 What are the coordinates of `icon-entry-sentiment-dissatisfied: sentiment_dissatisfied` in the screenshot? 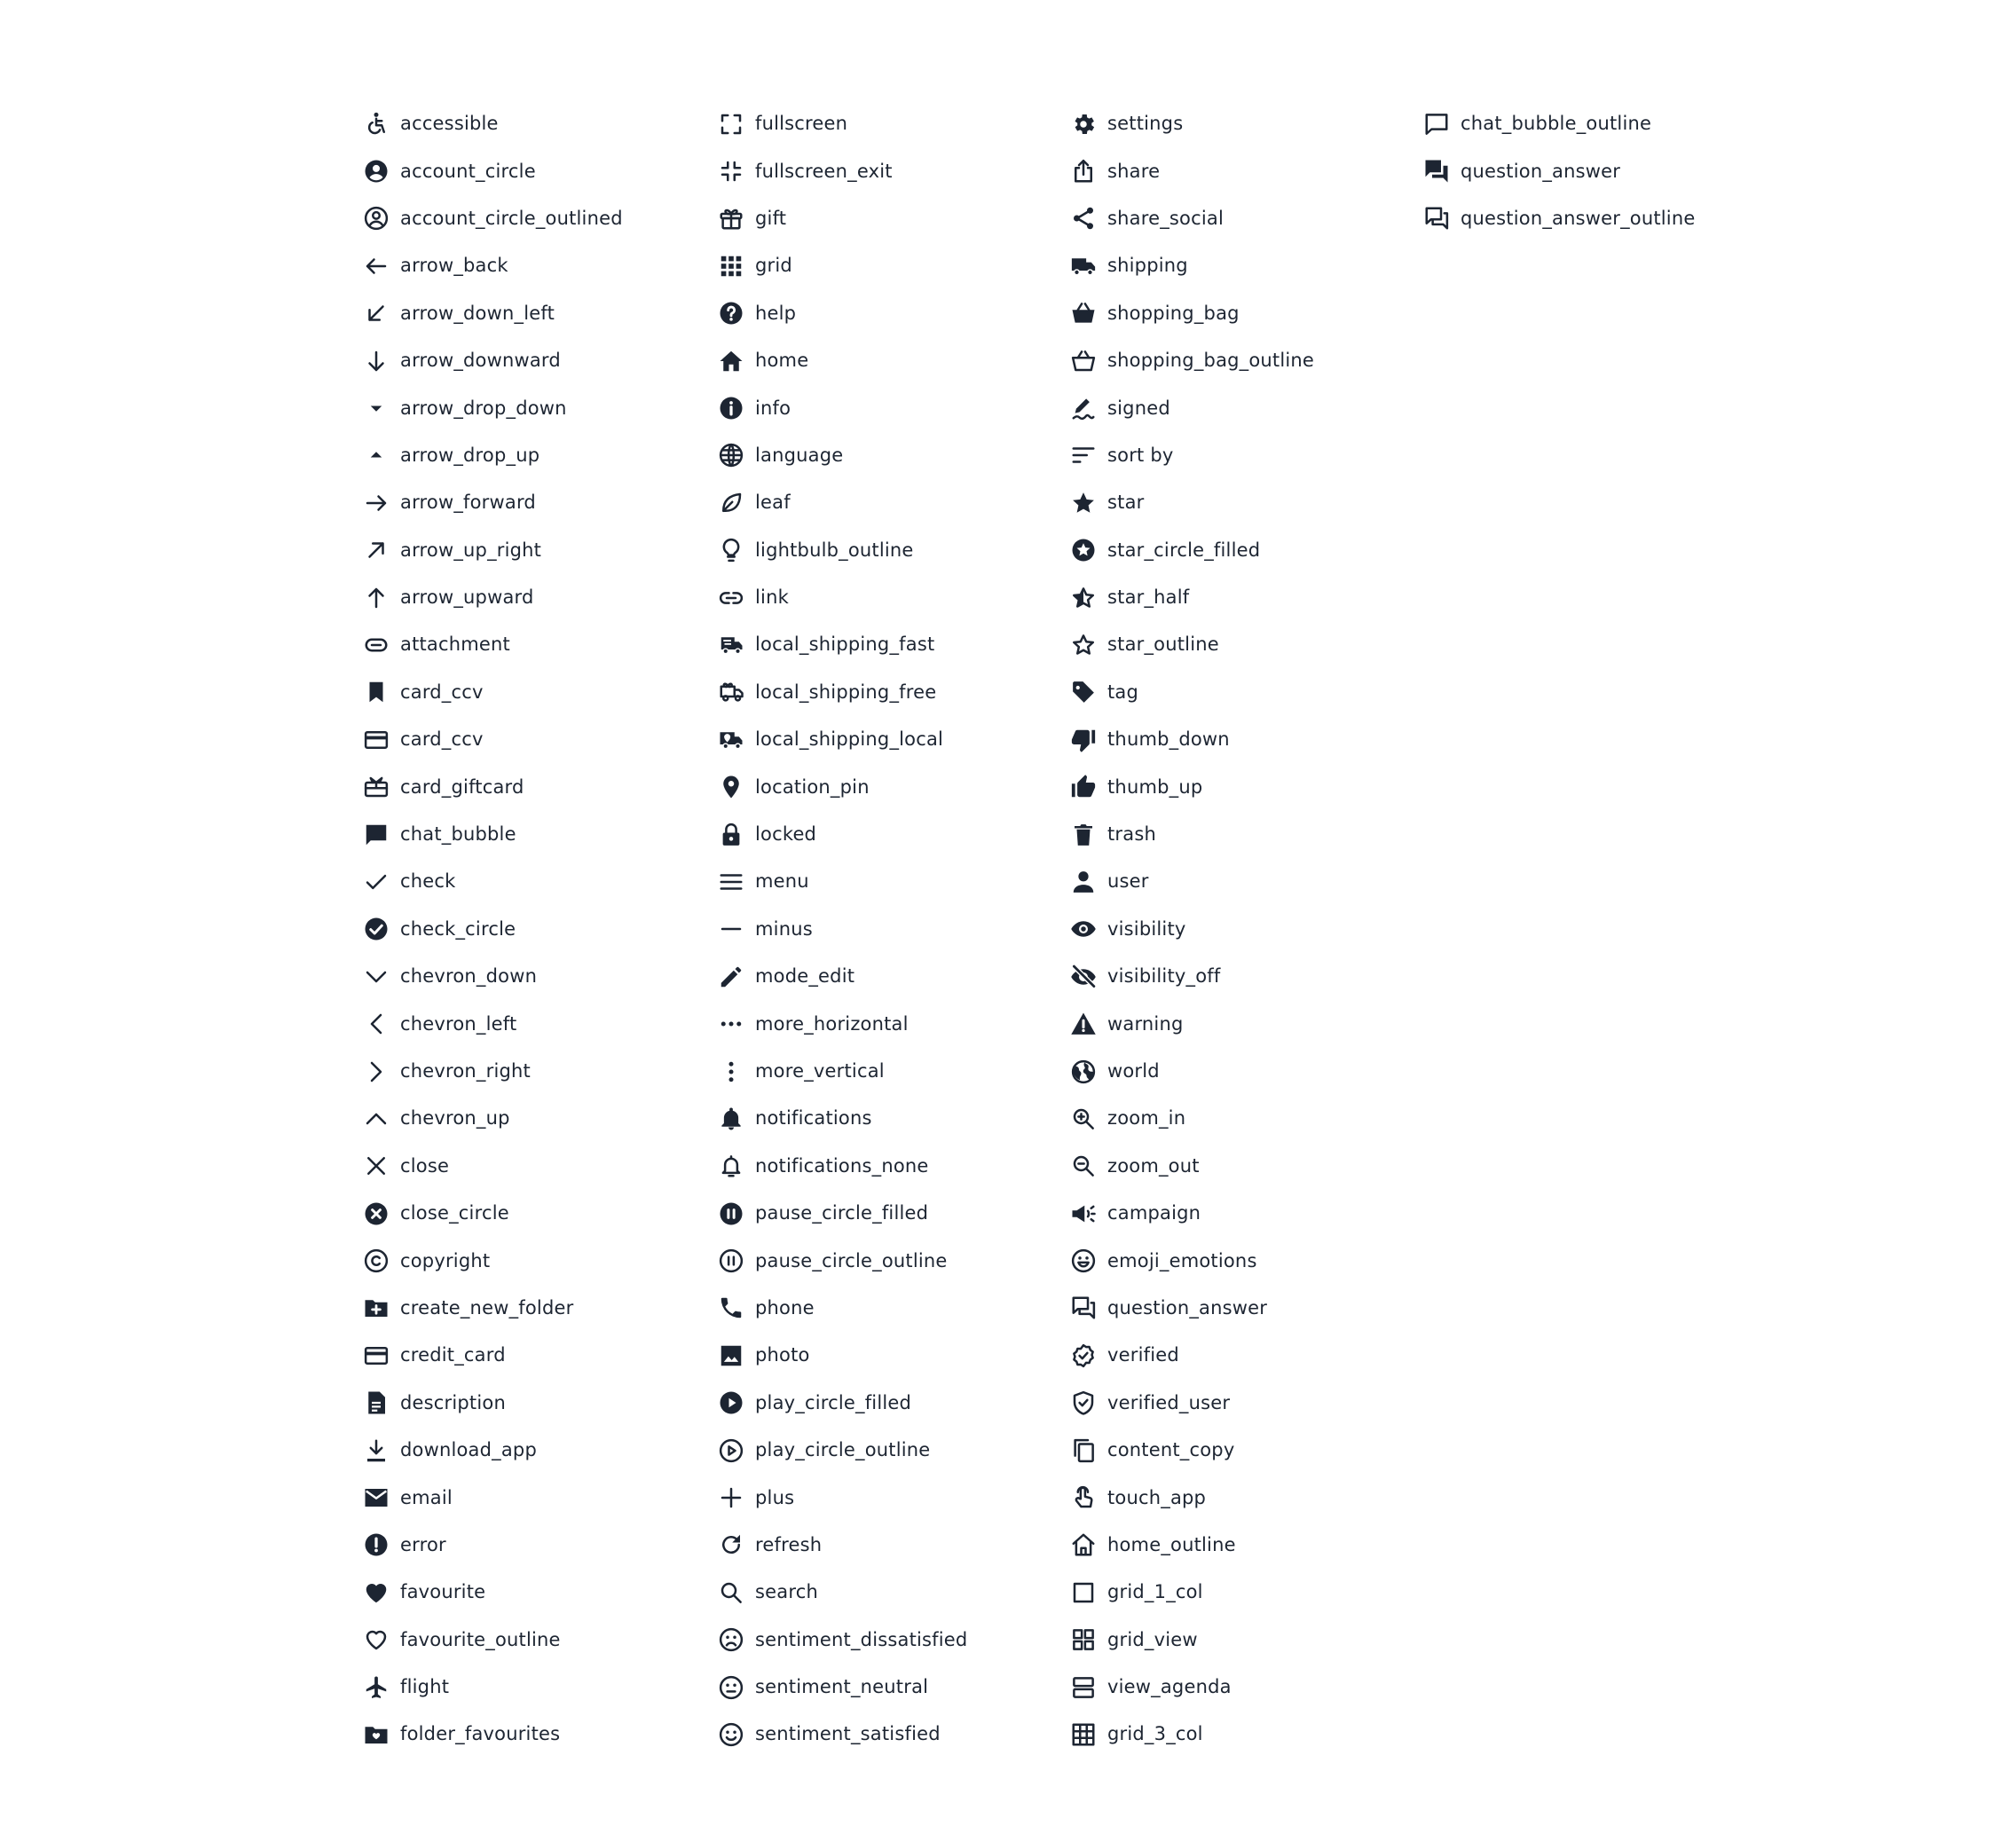 It's located at (894, 1640).